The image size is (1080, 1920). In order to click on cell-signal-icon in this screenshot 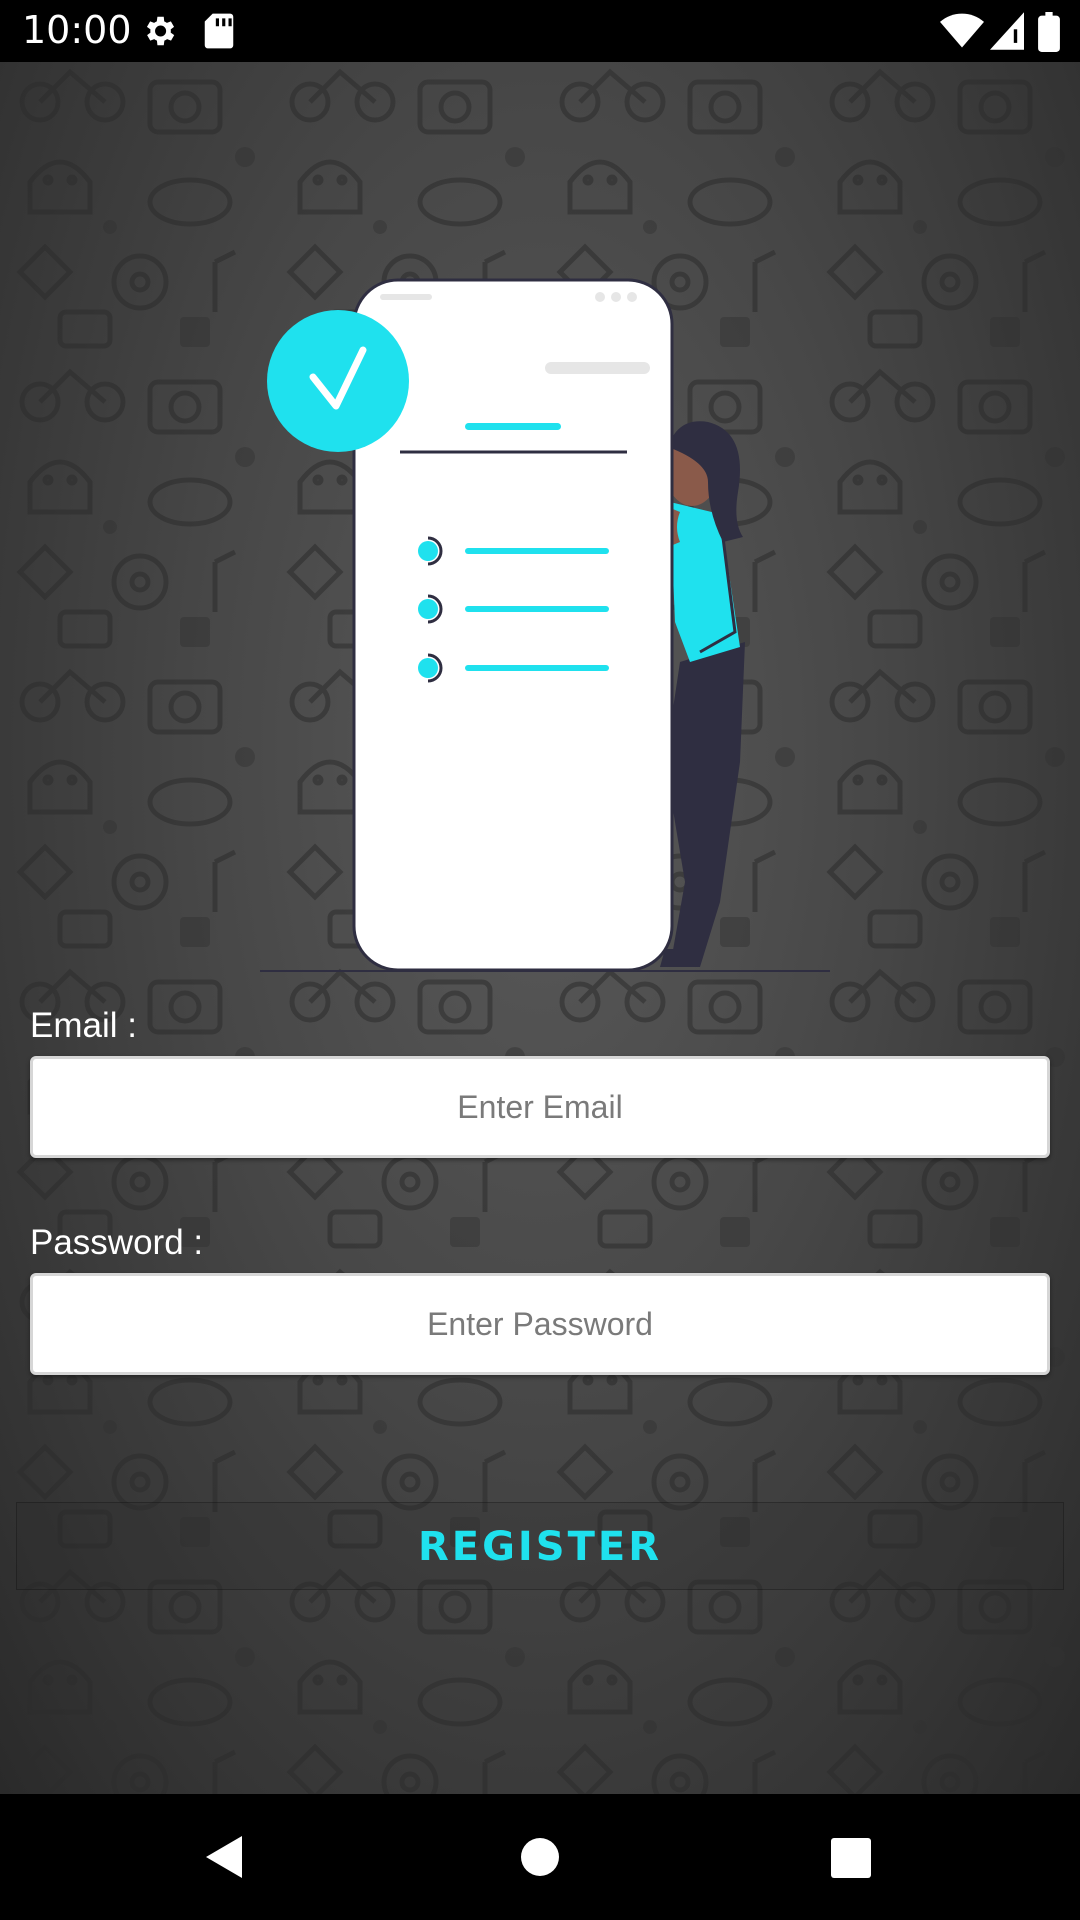, I will do `click(1007, 33)`.